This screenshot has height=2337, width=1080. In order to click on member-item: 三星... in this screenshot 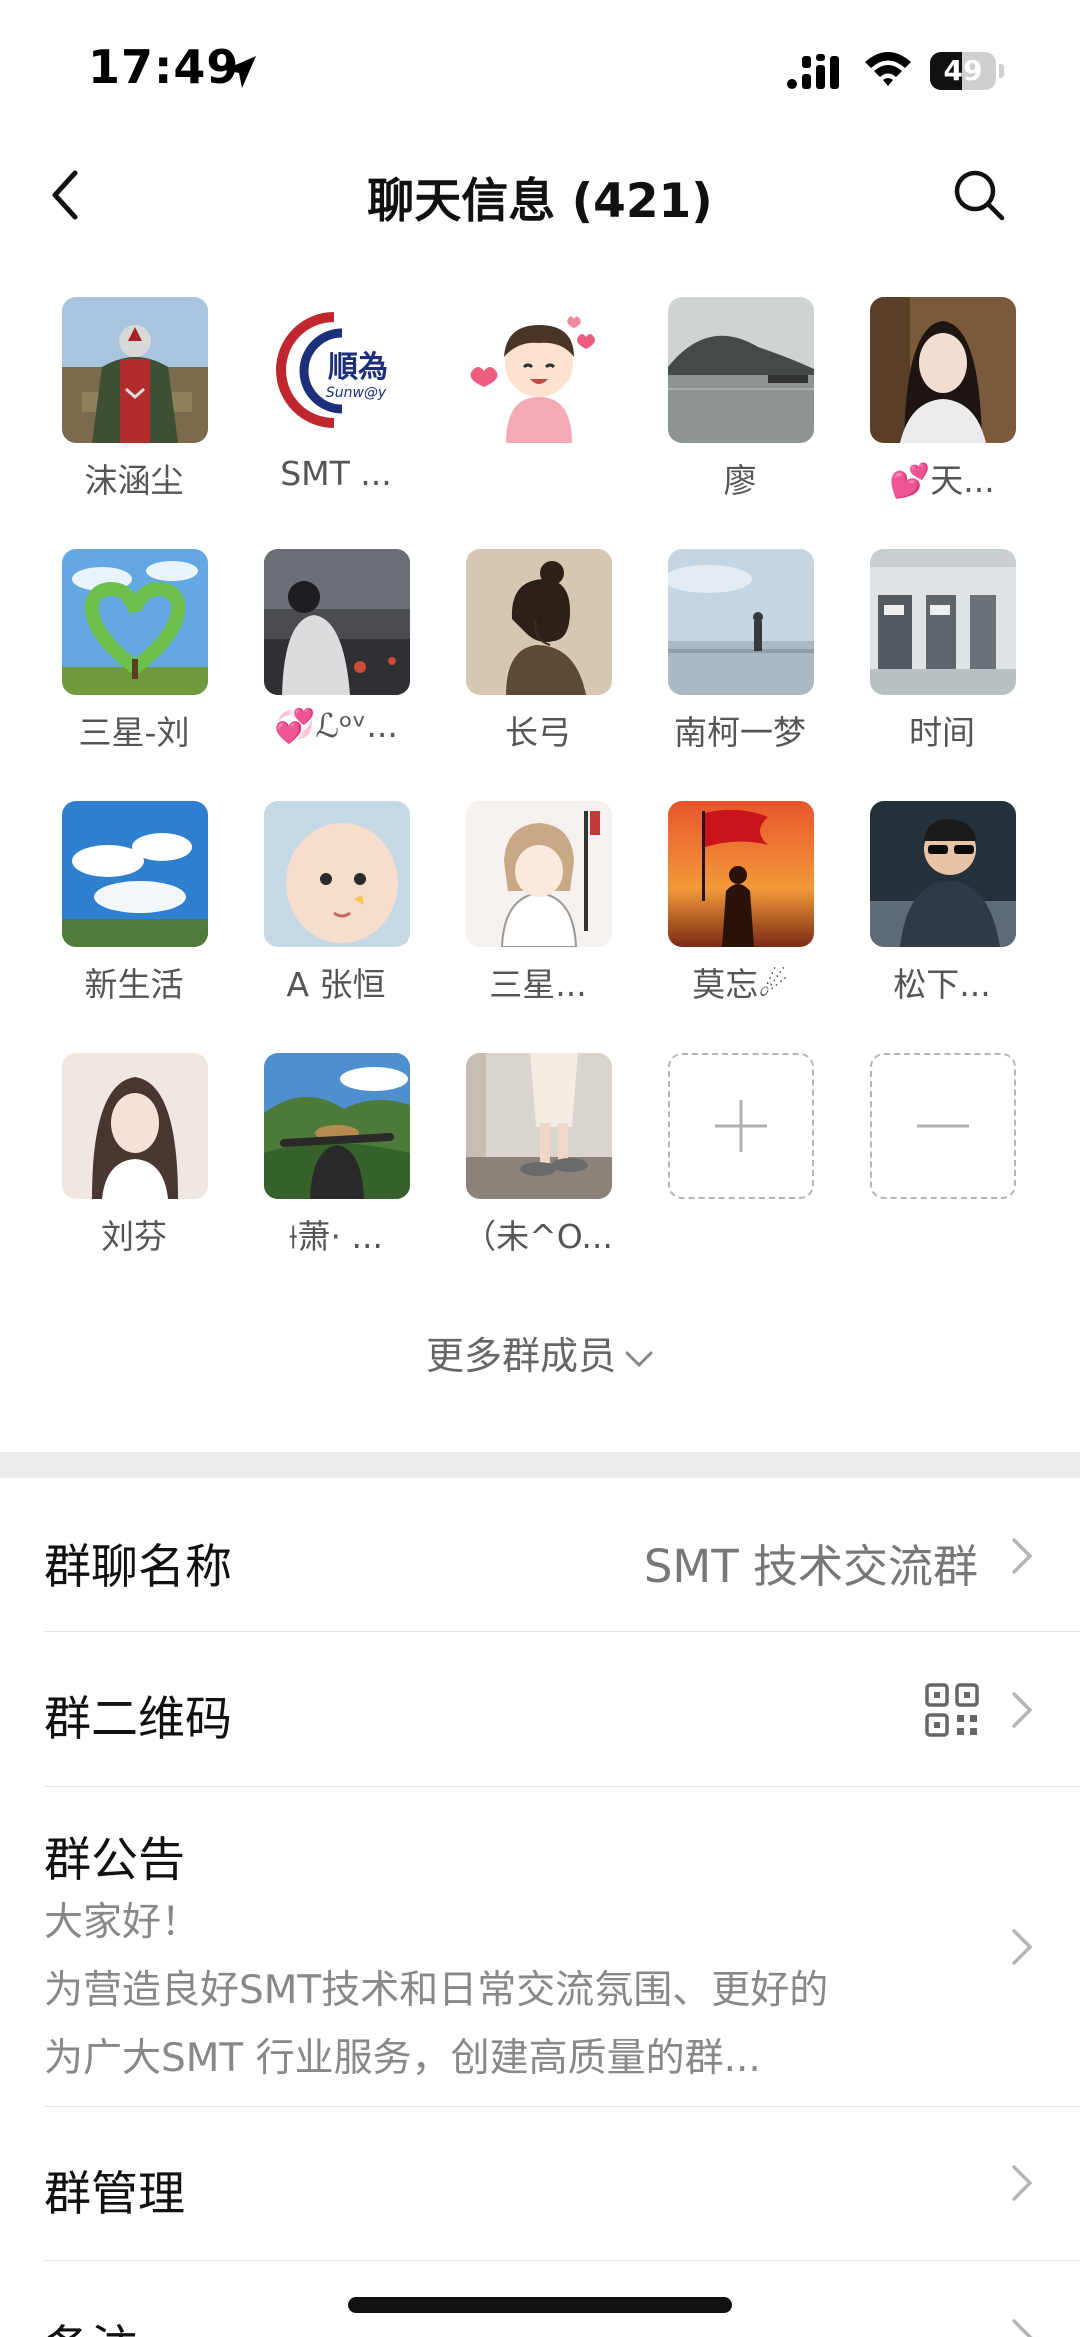, I will do `click(538, 906)`.